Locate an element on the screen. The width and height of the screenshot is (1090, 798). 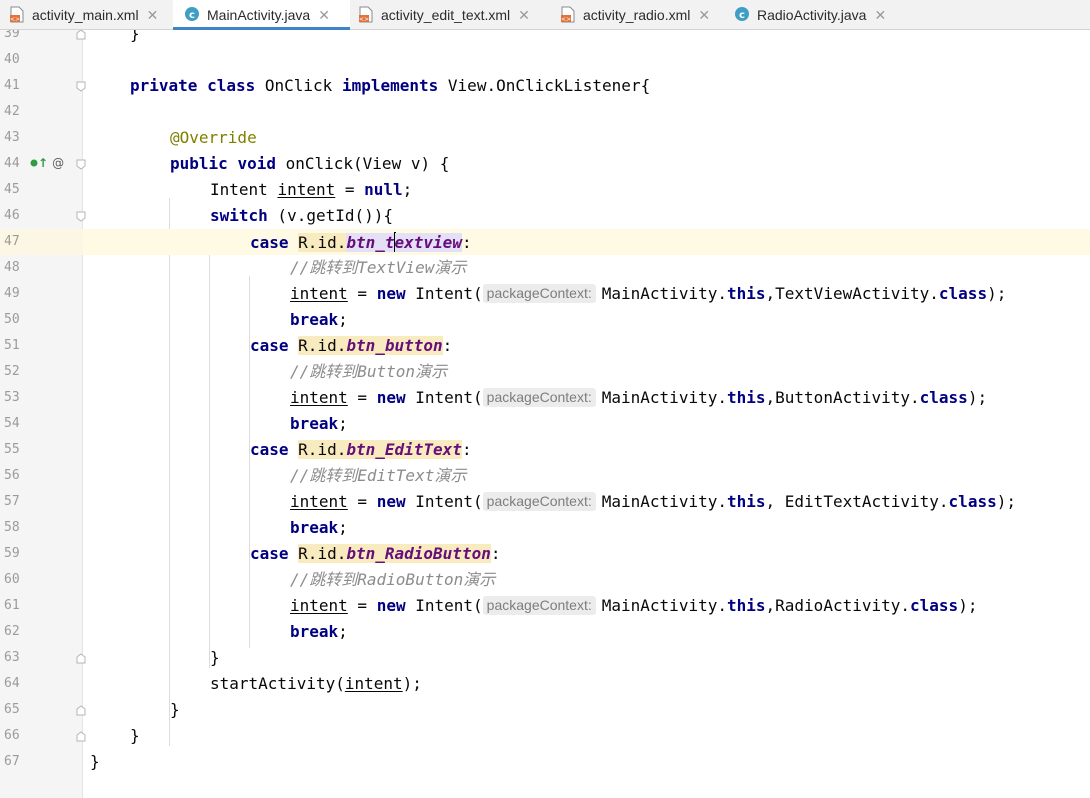
code-text: startActivity(intent); is located at coordinates (316, 683).